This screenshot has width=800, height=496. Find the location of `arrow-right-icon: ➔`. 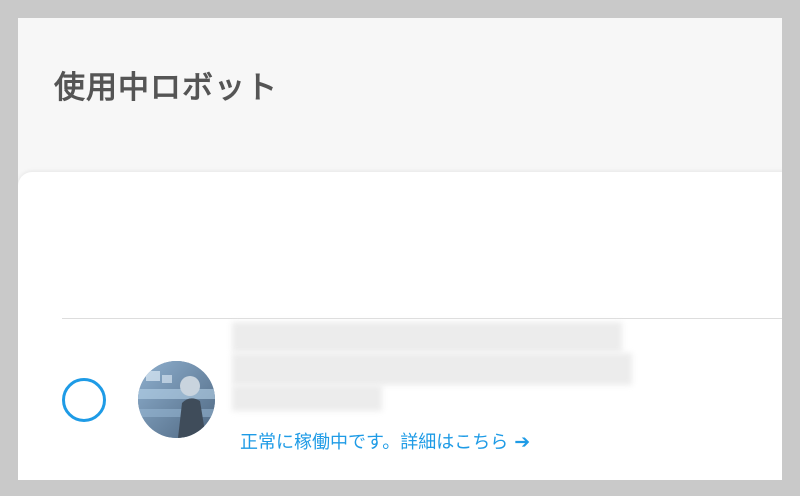

arrow-right-icon: ➔ is located at coordinates (522, 442).